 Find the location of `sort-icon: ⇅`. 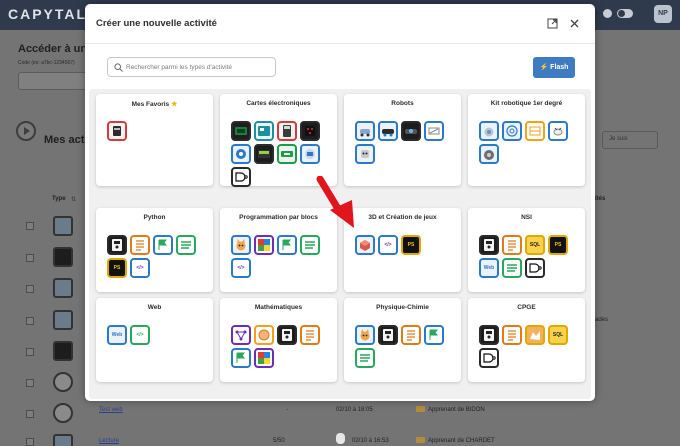

sort-icon: ⇅ is located at coordinates (73, 199).